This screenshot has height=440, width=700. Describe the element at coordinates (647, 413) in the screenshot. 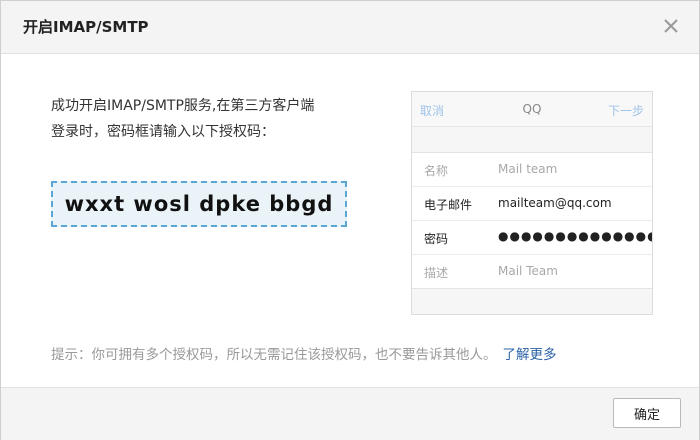

I see `ok-button: 确定` at that location.